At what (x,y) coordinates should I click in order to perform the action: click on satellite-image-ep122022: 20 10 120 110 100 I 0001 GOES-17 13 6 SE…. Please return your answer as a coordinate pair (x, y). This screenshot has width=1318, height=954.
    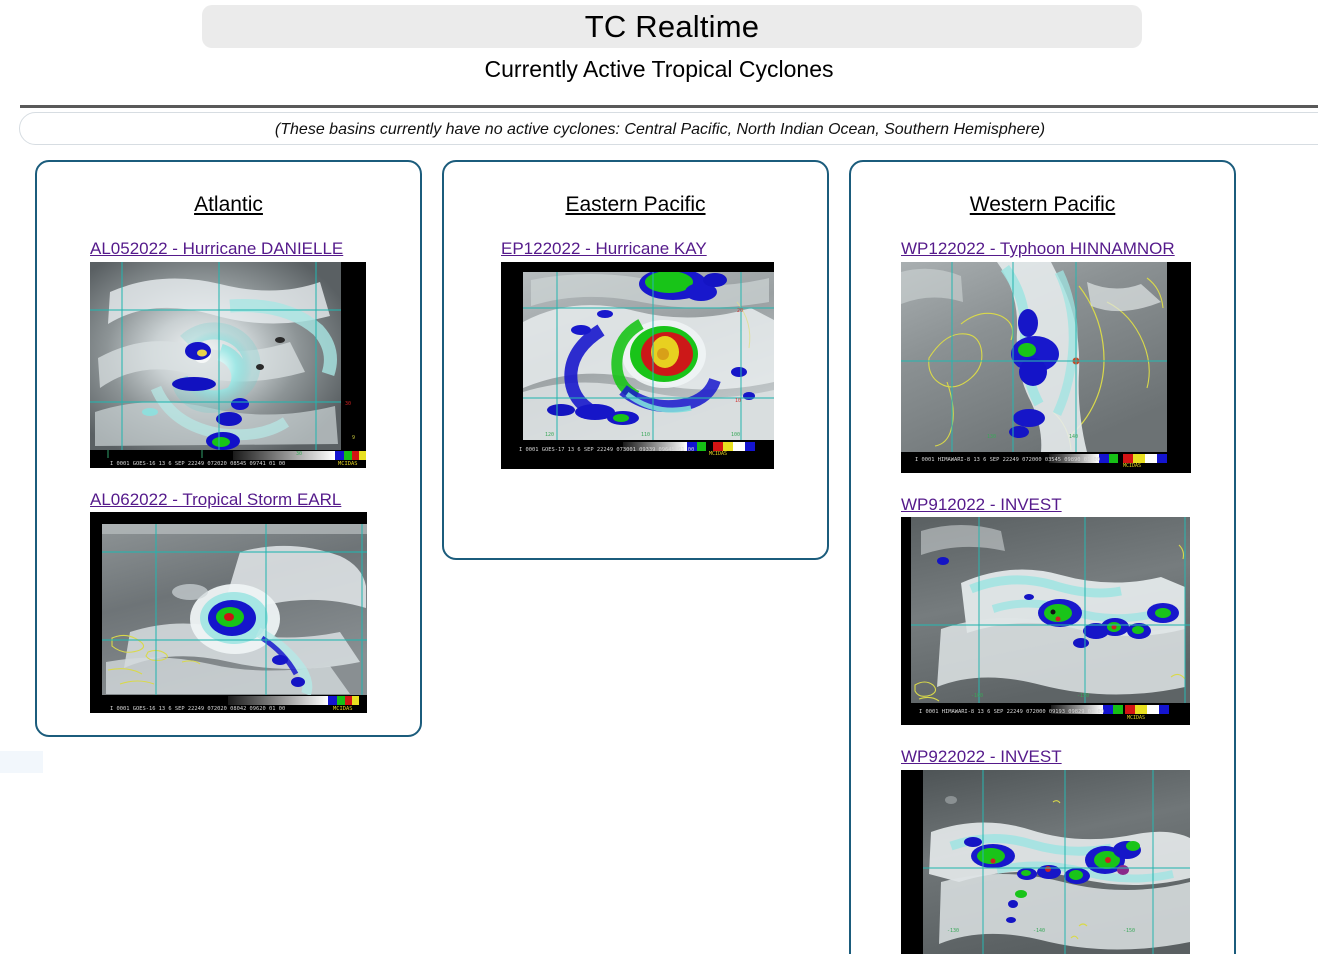
    Looking at the image, I should click on (637, 365).